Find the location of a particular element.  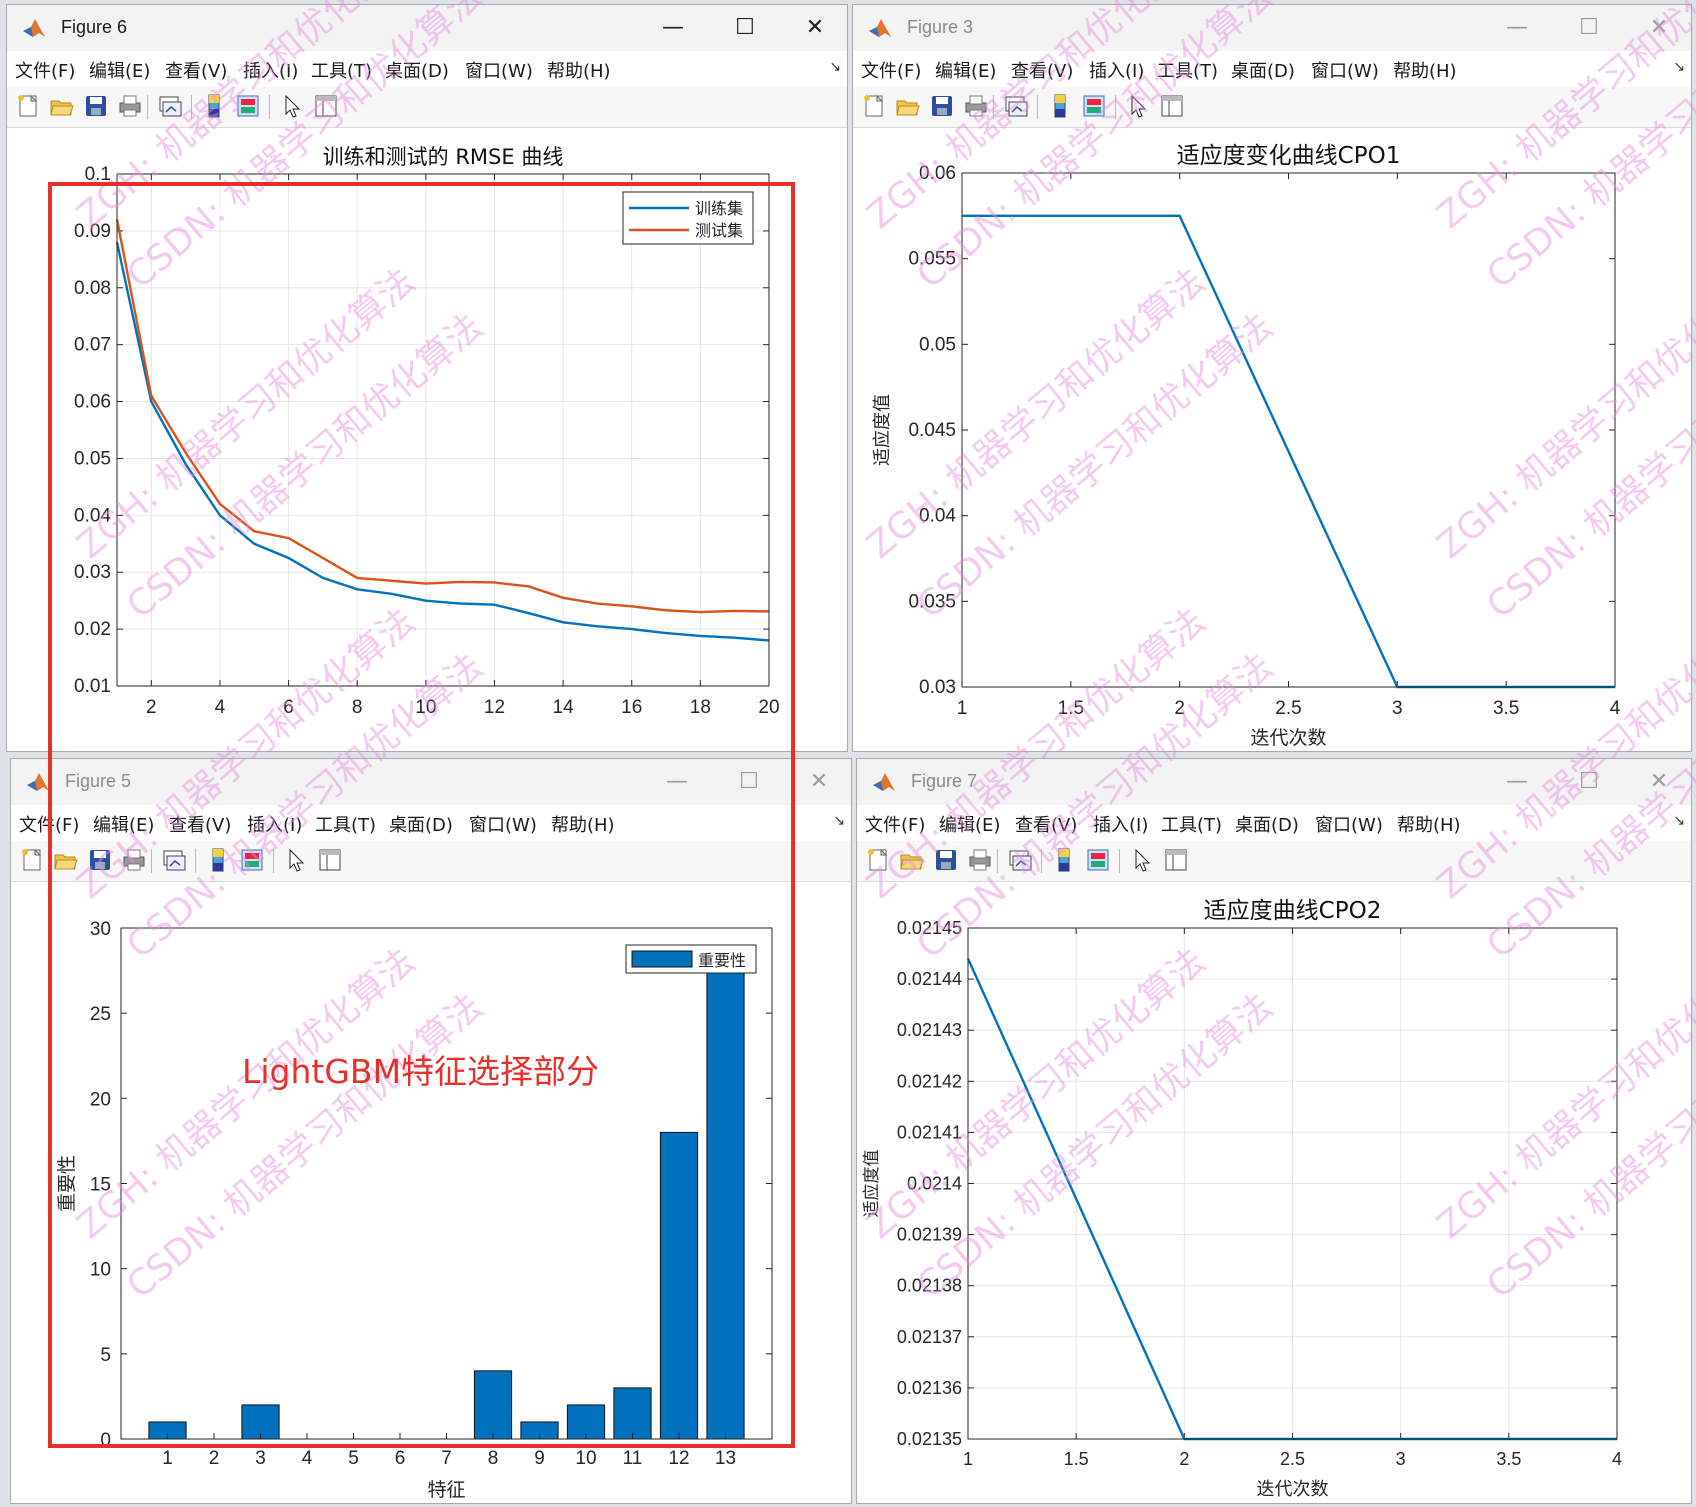

window-title: Figure 5 is located at coordinates (98, 781).